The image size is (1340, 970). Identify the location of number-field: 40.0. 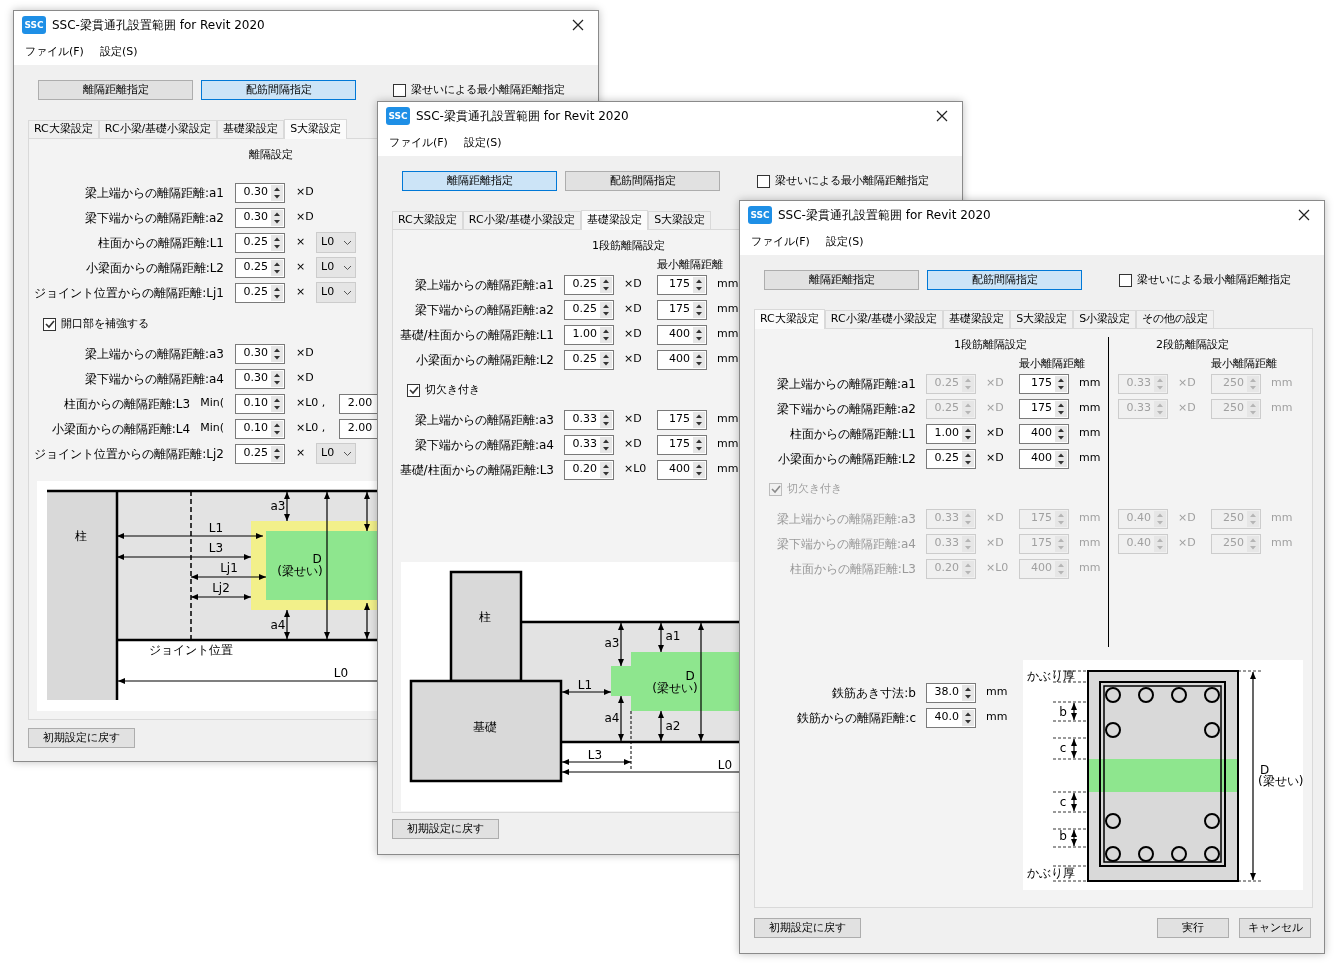
(951, 717).